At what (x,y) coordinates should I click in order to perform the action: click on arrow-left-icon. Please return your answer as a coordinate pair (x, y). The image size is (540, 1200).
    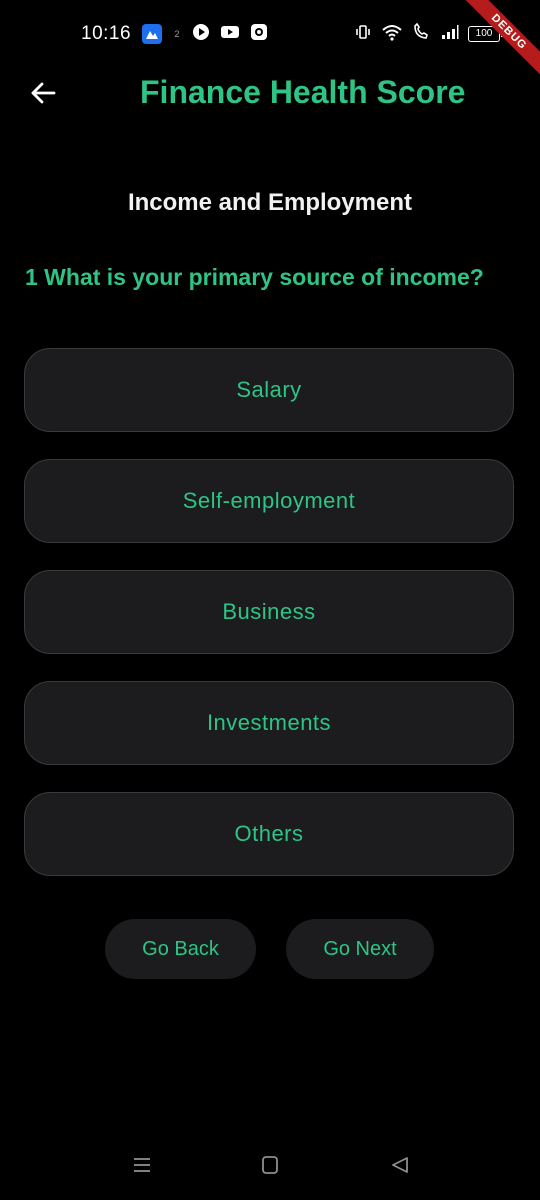
    Looking at the image, I should click on (43, 95).